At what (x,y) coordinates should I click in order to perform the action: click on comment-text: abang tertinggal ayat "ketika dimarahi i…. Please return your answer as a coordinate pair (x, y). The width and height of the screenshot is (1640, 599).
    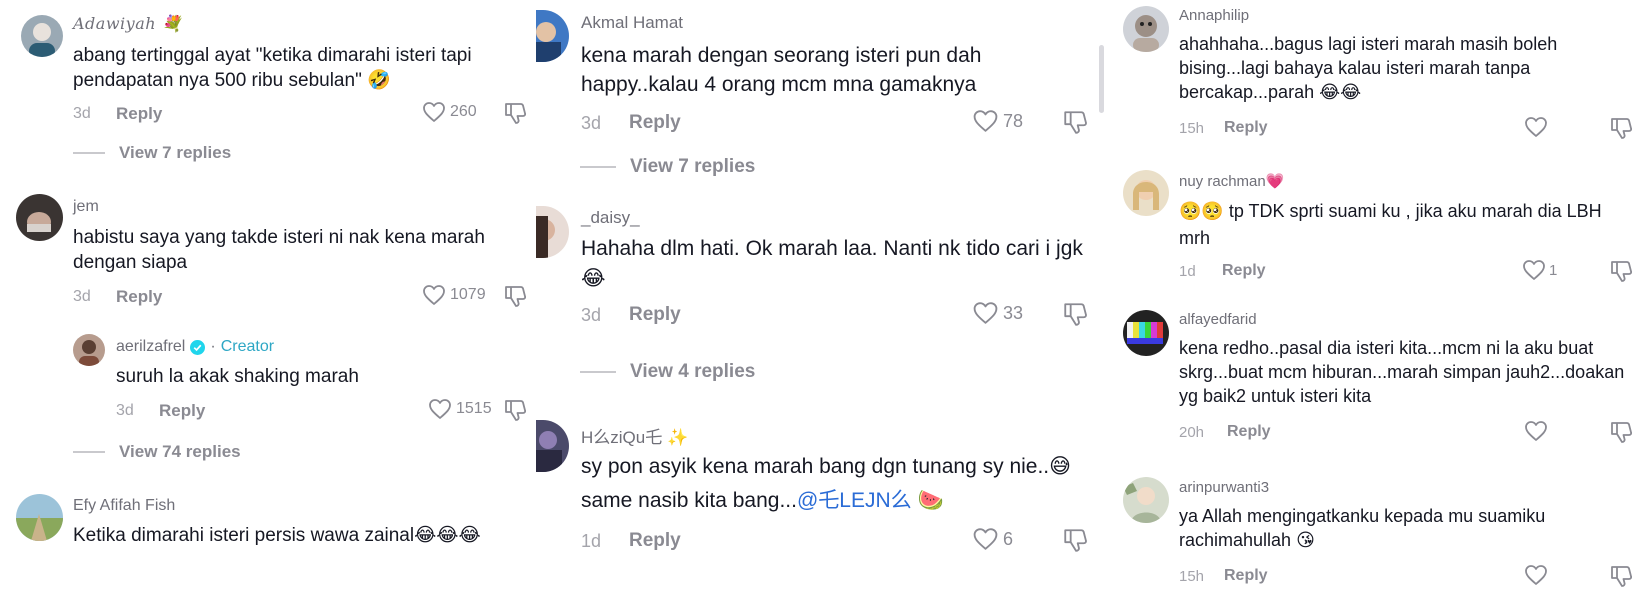
    Looking at the image, I should click on (272, 68).